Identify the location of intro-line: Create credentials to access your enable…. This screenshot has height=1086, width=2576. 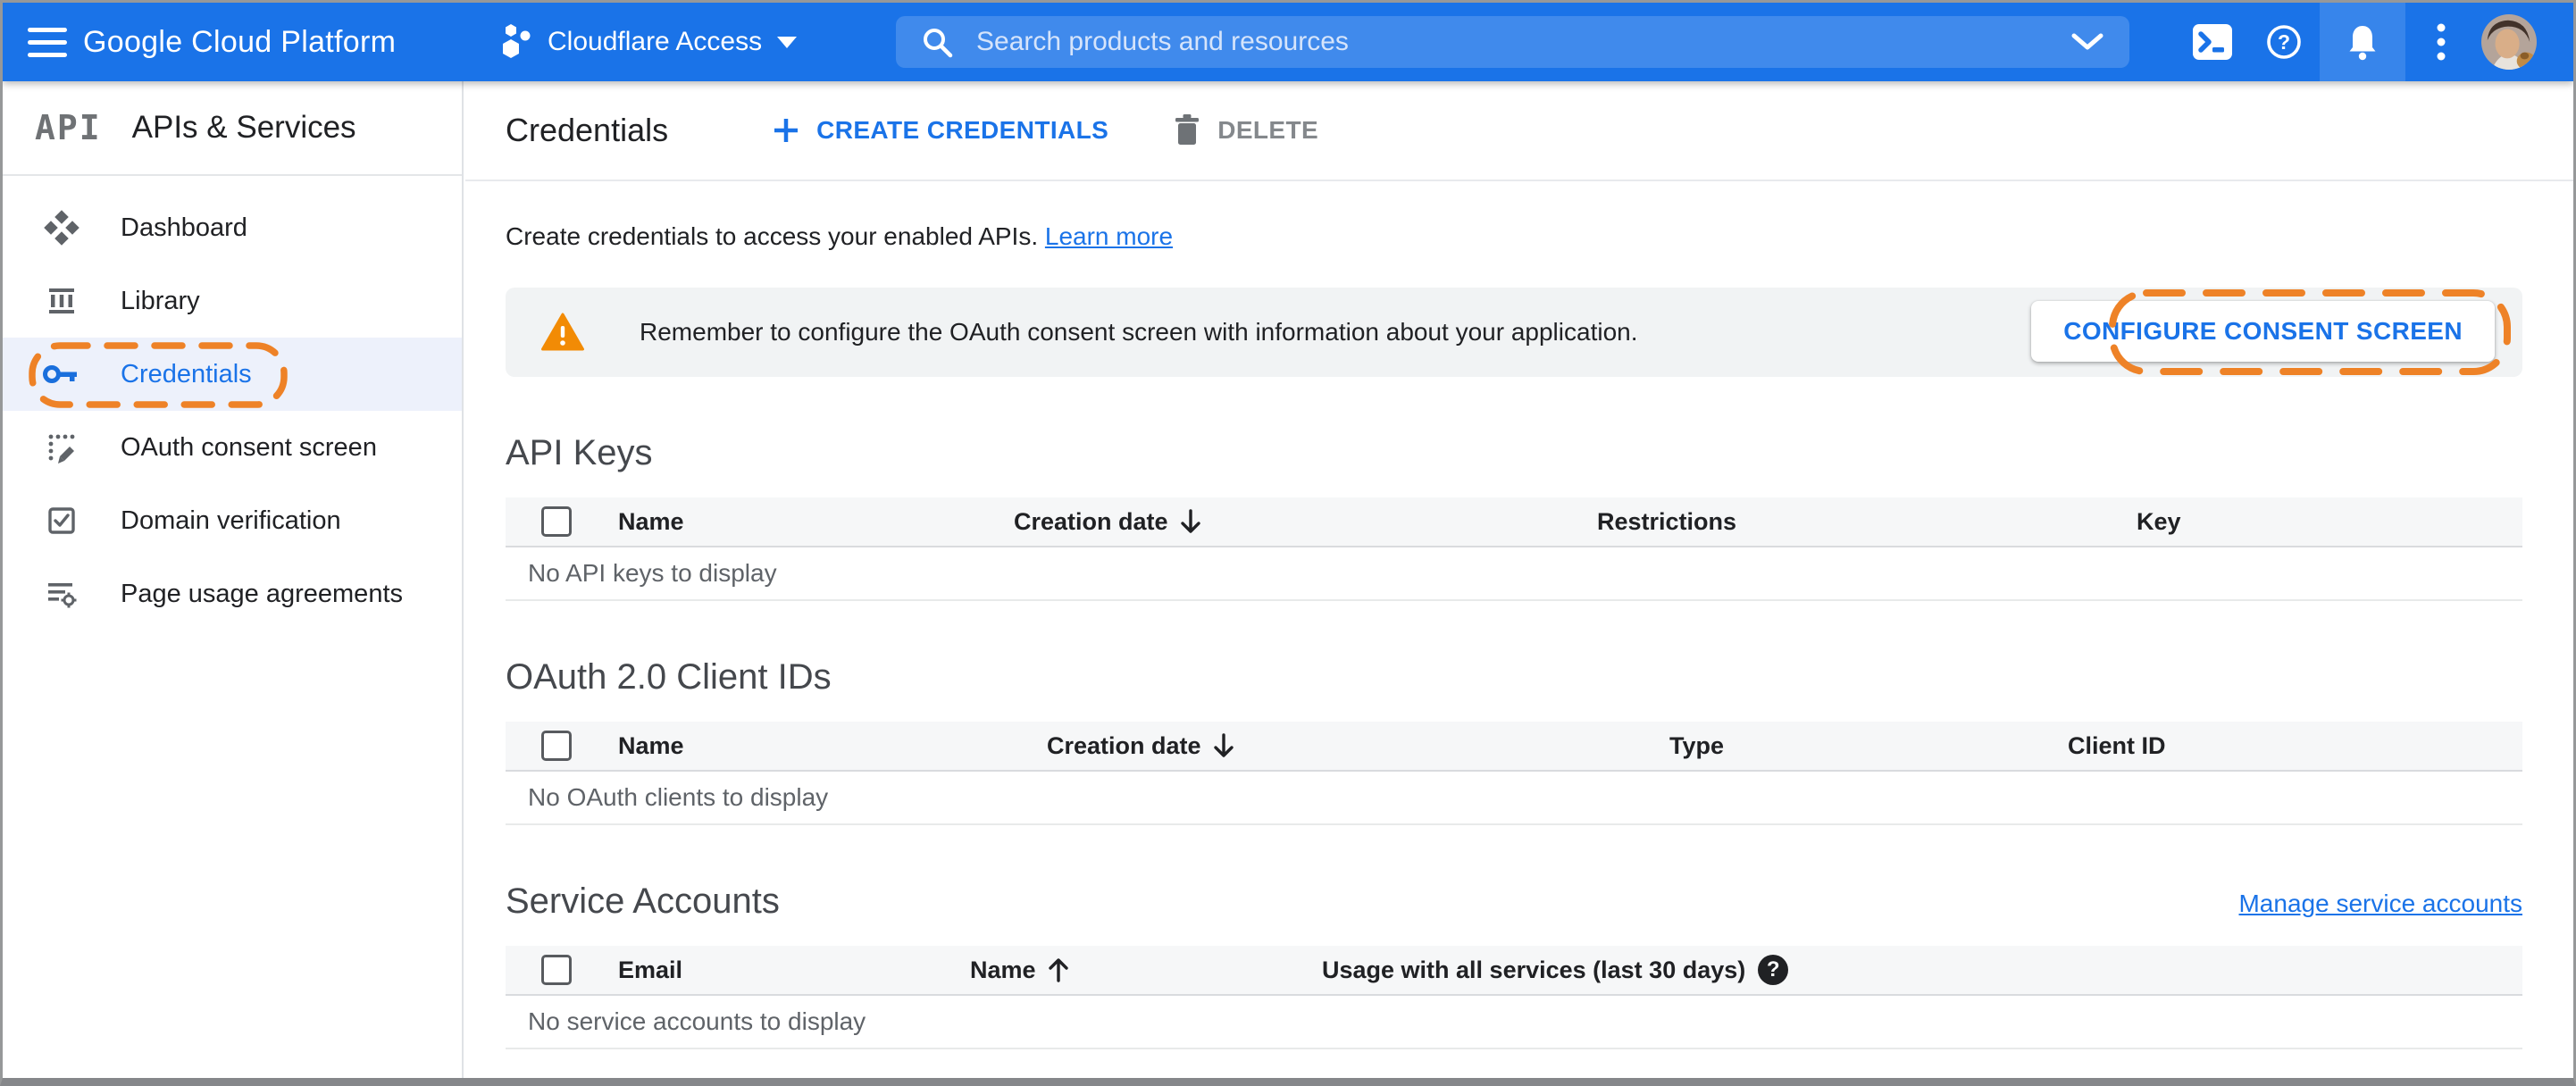
(1514, 237).